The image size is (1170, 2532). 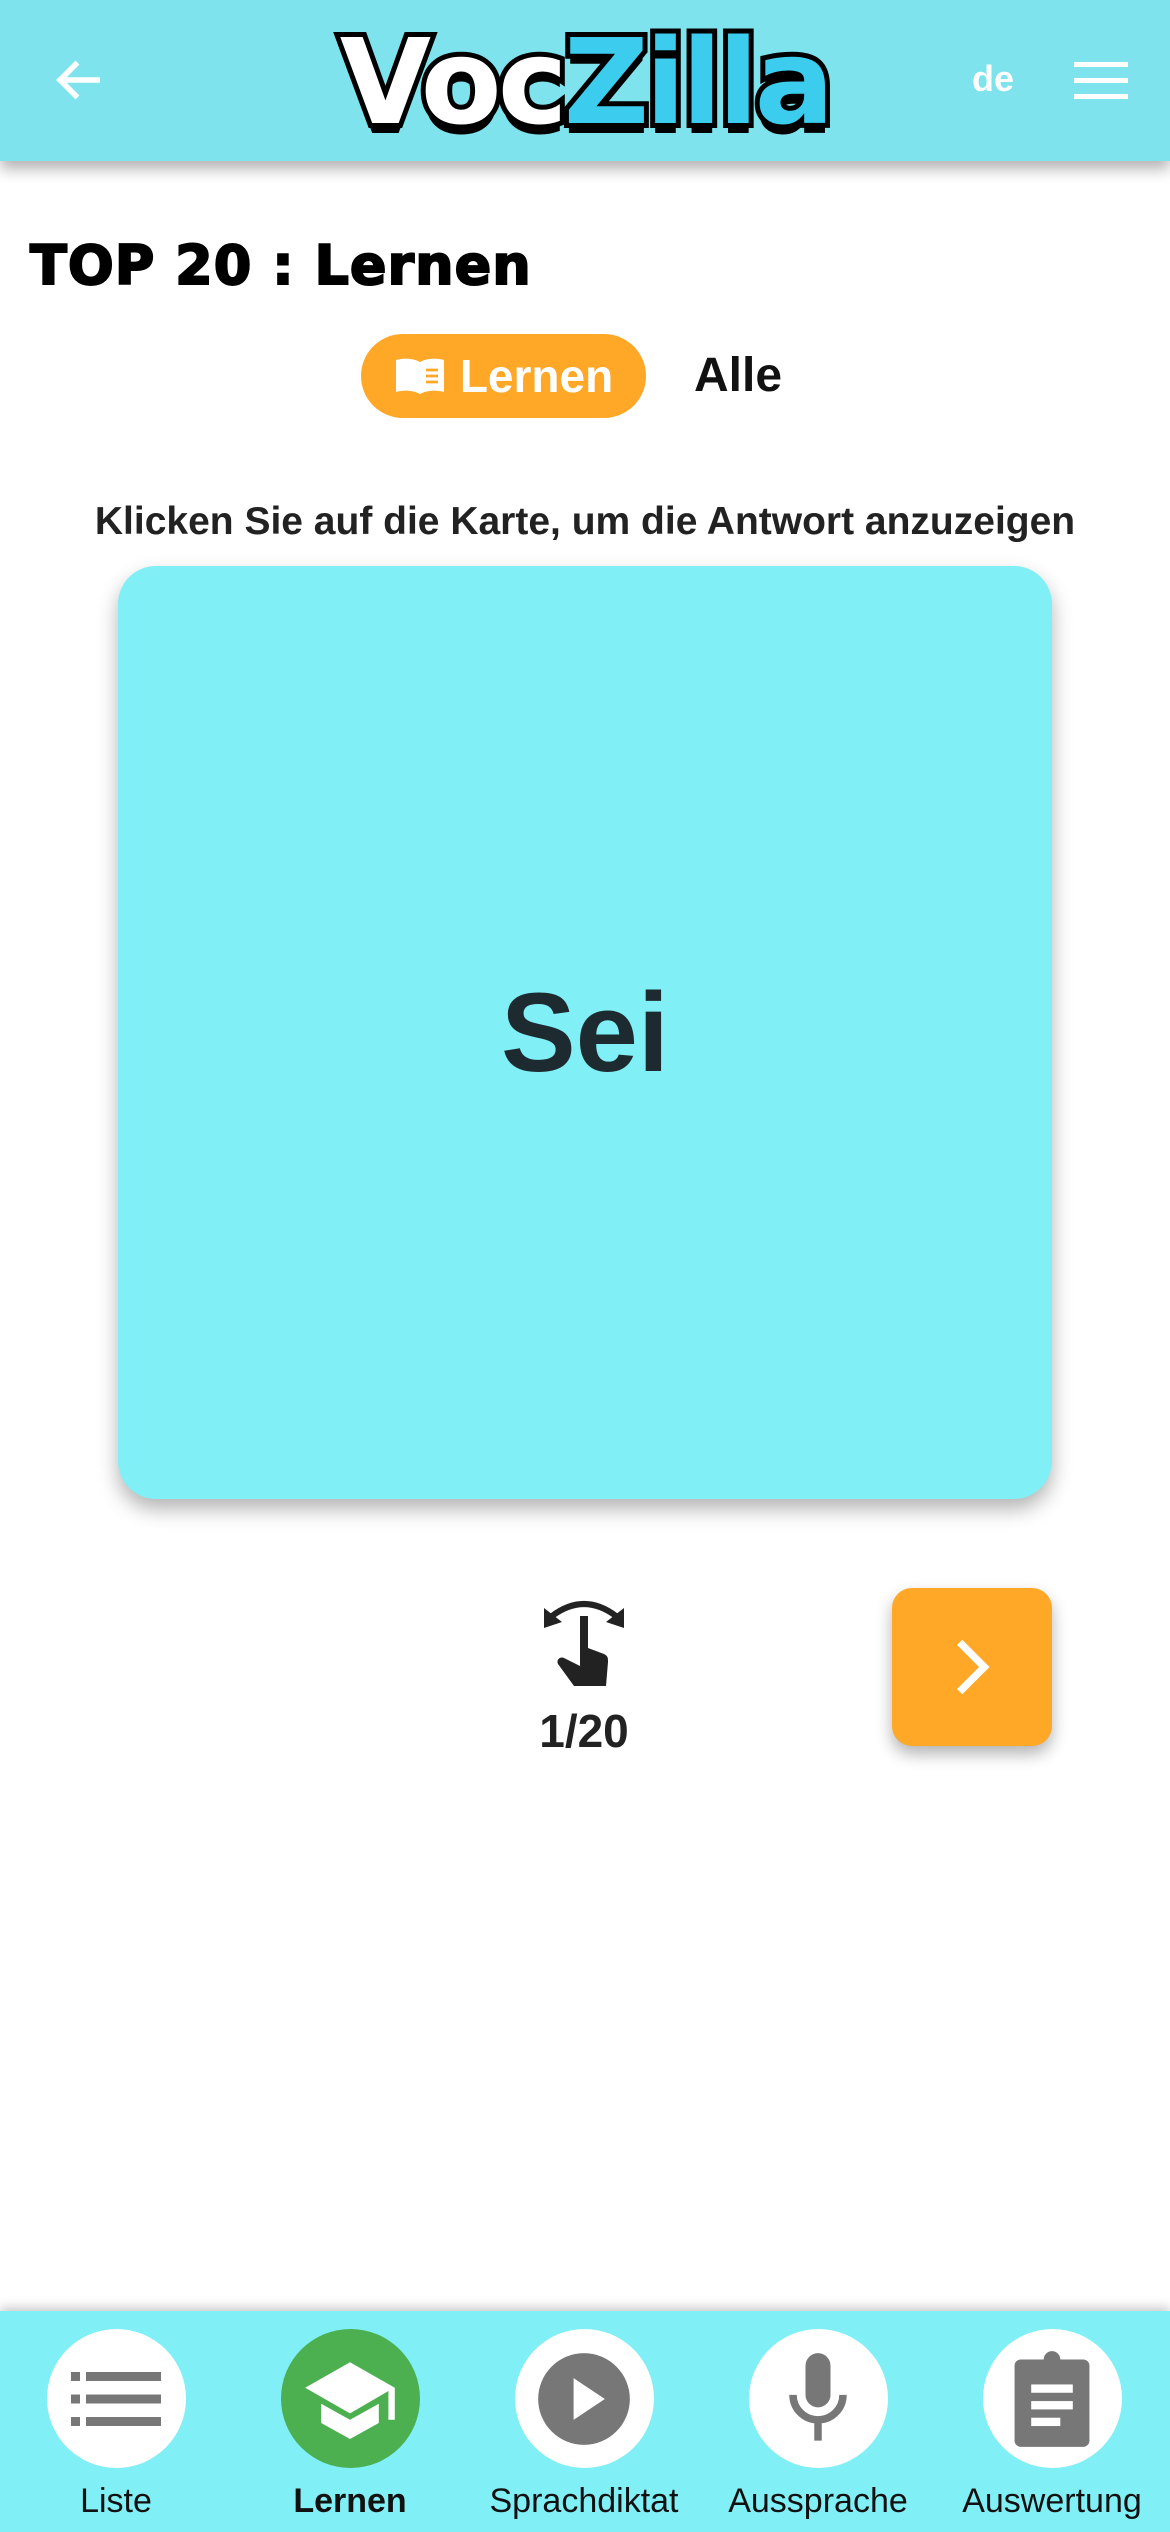 What do you see at coordinates (584, 2398) in the screenshot?
I see `play-icon` at bounding box center [584, 2398].